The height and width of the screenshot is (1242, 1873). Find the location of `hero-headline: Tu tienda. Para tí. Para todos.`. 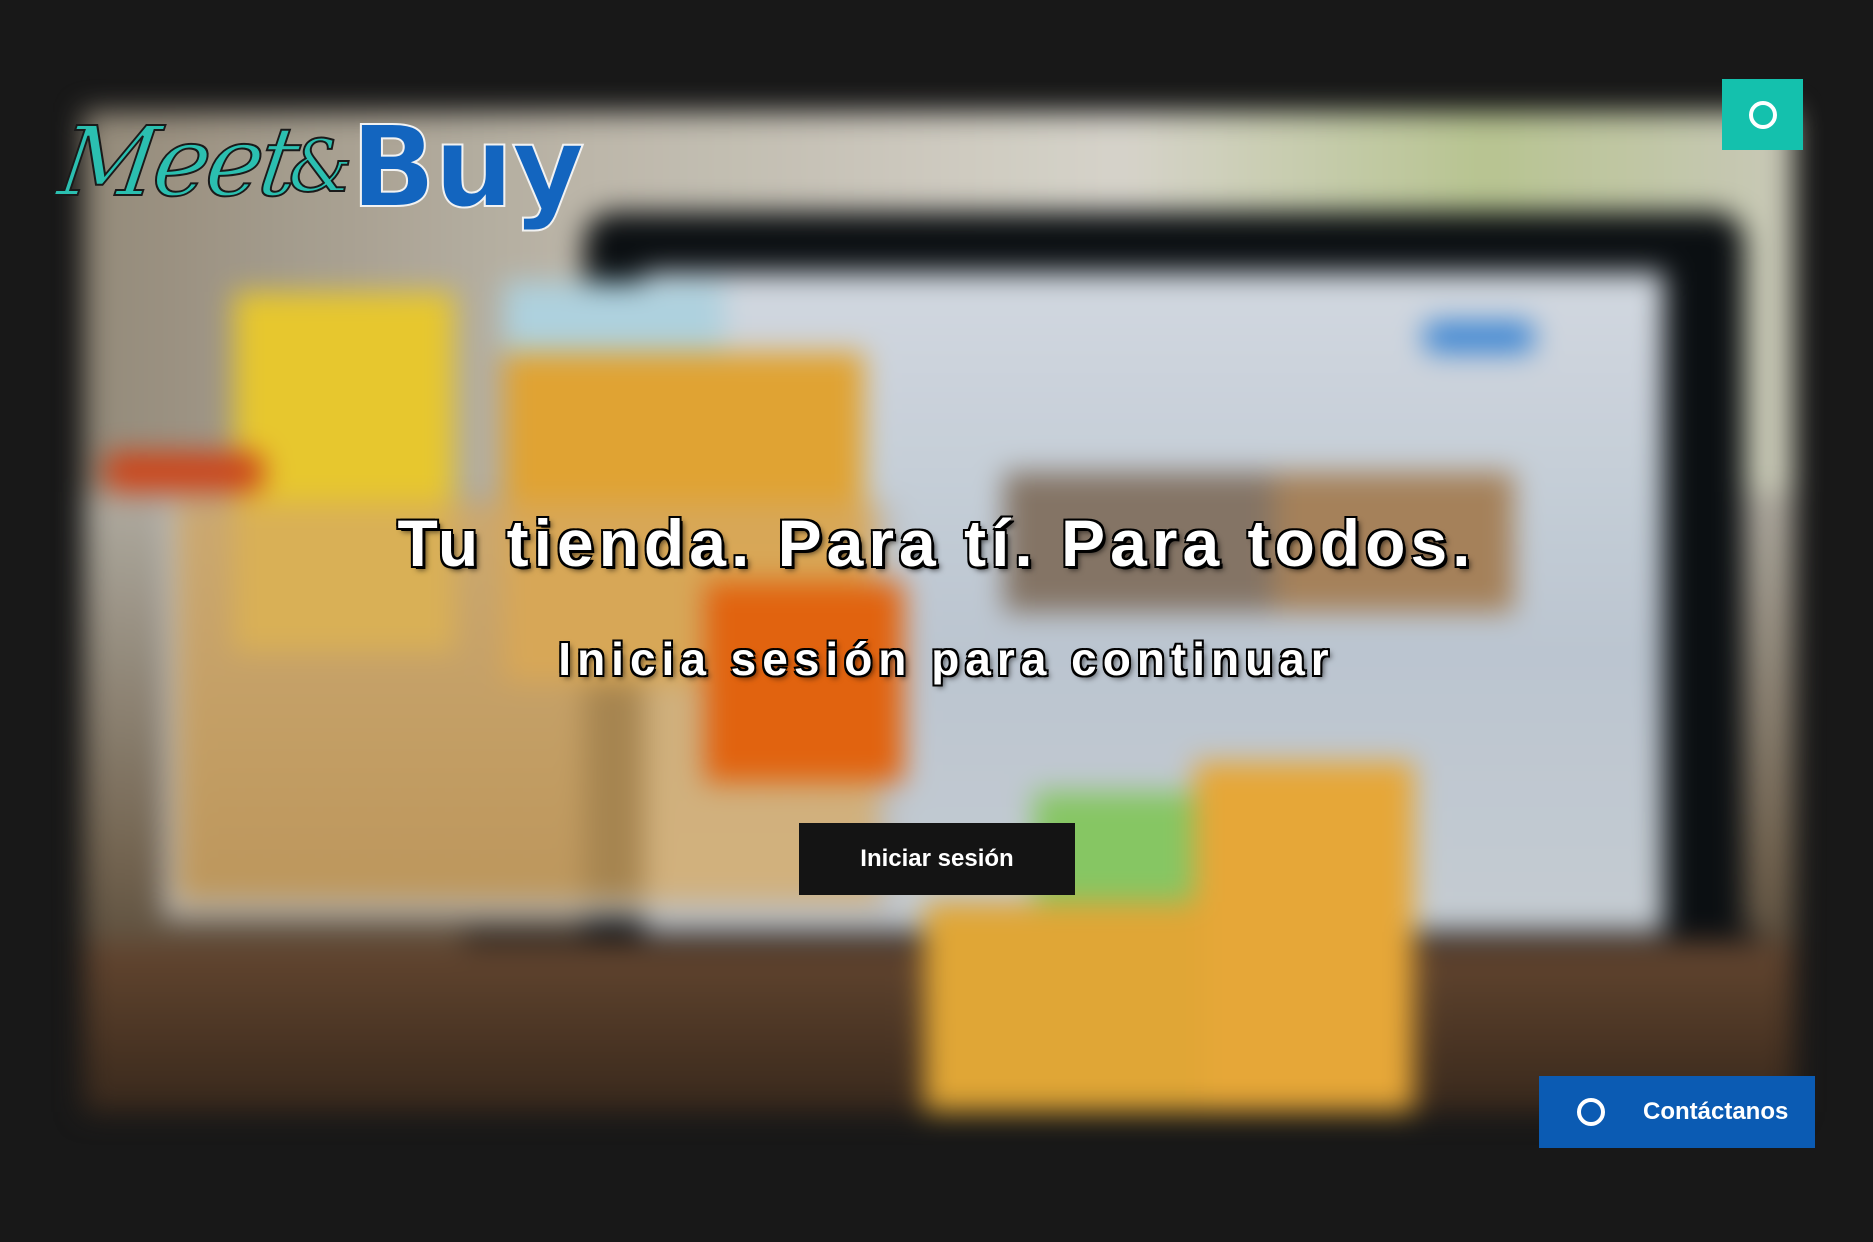

hero-headline: Tu tienda. Para tí. Para todos. is located at coordinates (936, 543).